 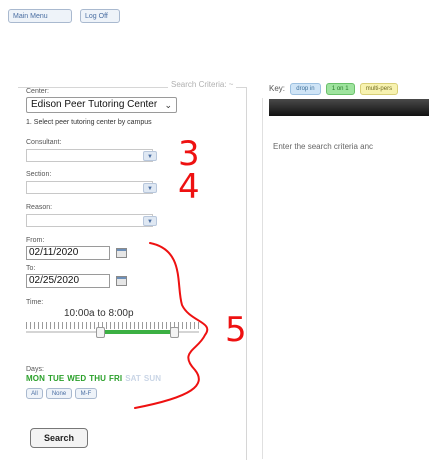 I want to click on log-off-button: Log Off, so click(x=100, y=16).